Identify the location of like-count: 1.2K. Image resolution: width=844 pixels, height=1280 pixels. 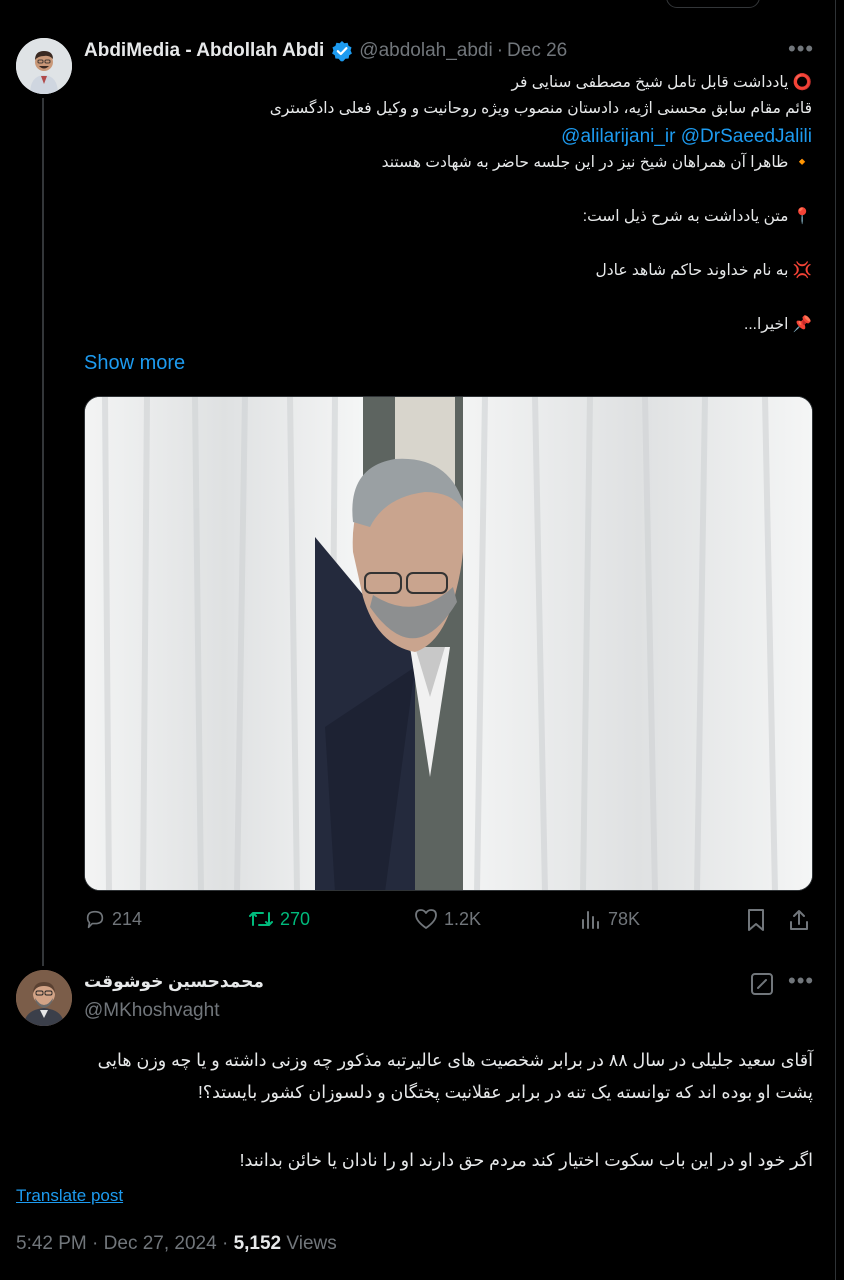
(463, 918).